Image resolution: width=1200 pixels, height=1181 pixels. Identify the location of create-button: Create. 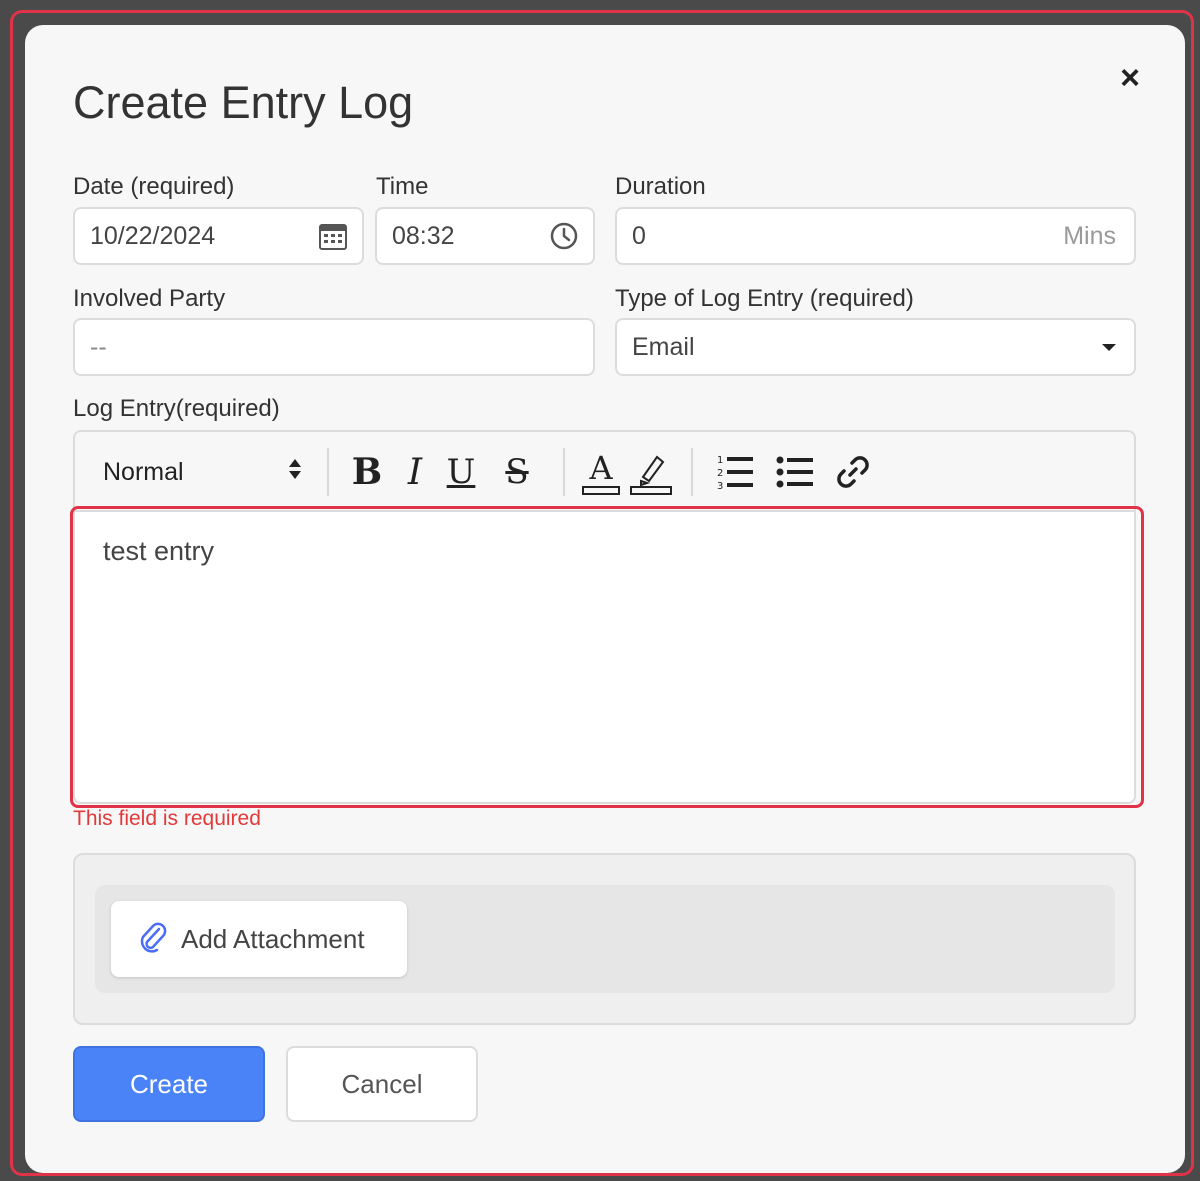
(169, 1084).